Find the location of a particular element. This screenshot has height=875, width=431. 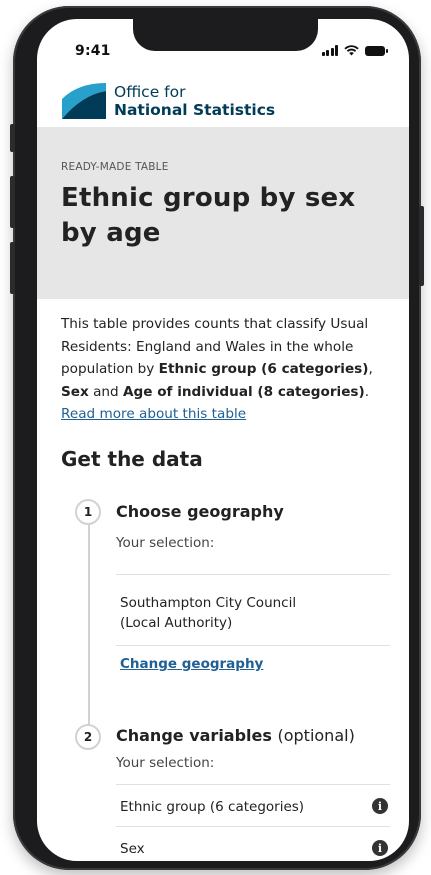

variable-row-sex: Sex is located at coordinates (132, 849).